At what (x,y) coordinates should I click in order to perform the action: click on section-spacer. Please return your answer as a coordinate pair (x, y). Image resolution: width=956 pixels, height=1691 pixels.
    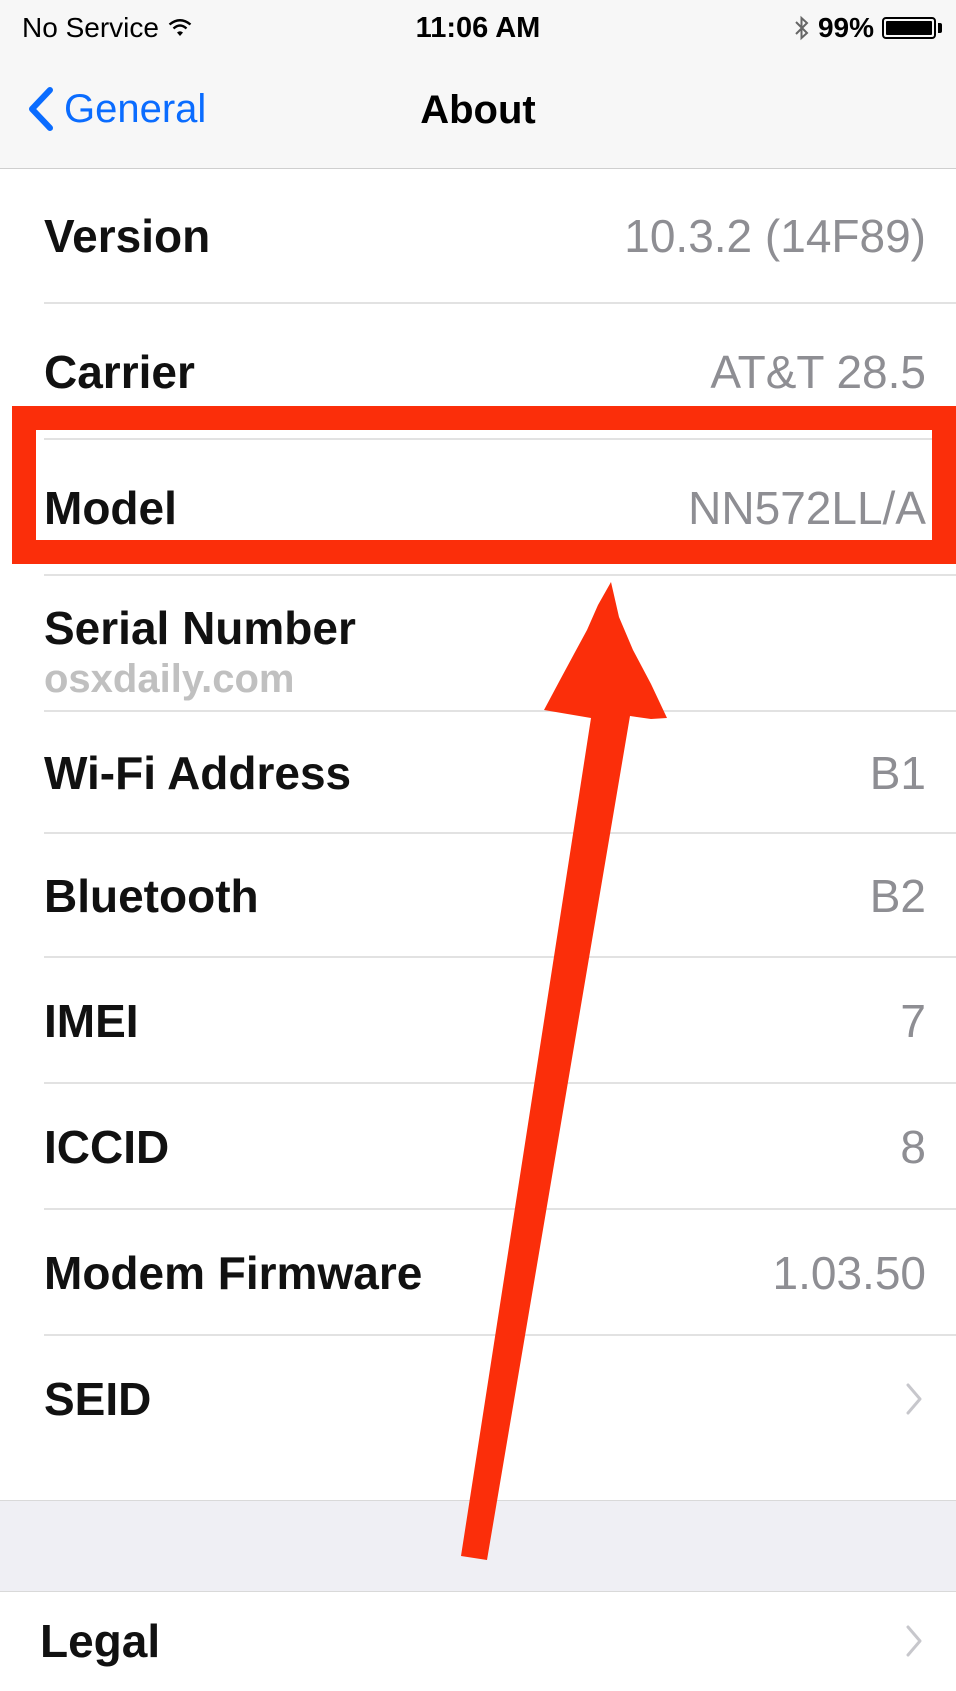
    Looking at the image, I should click on (478, 1546).